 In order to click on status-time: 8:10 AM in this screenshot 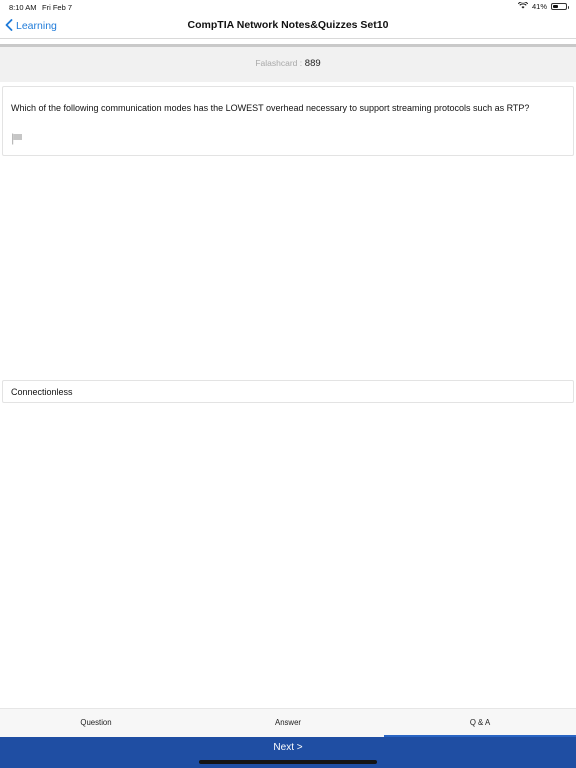, I will do `click(23, 7)`.